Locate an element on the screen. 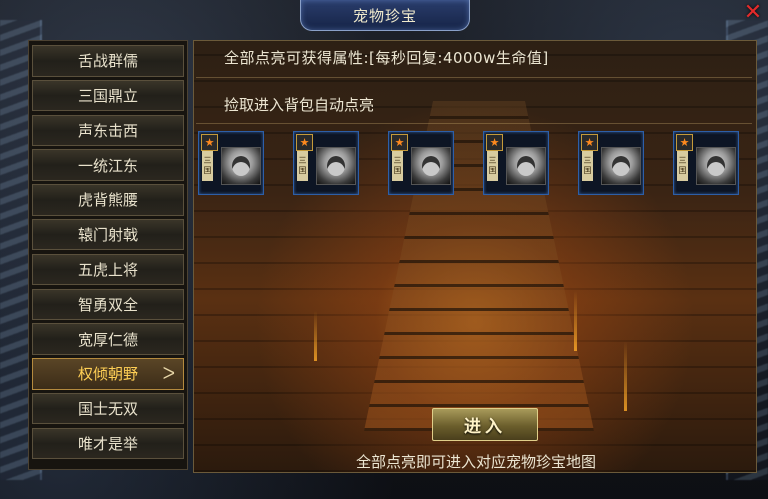 The height and width of the screenshot is (499, 768). sidebar-item-4: 一统江东 is located at coordinates (108, 165).